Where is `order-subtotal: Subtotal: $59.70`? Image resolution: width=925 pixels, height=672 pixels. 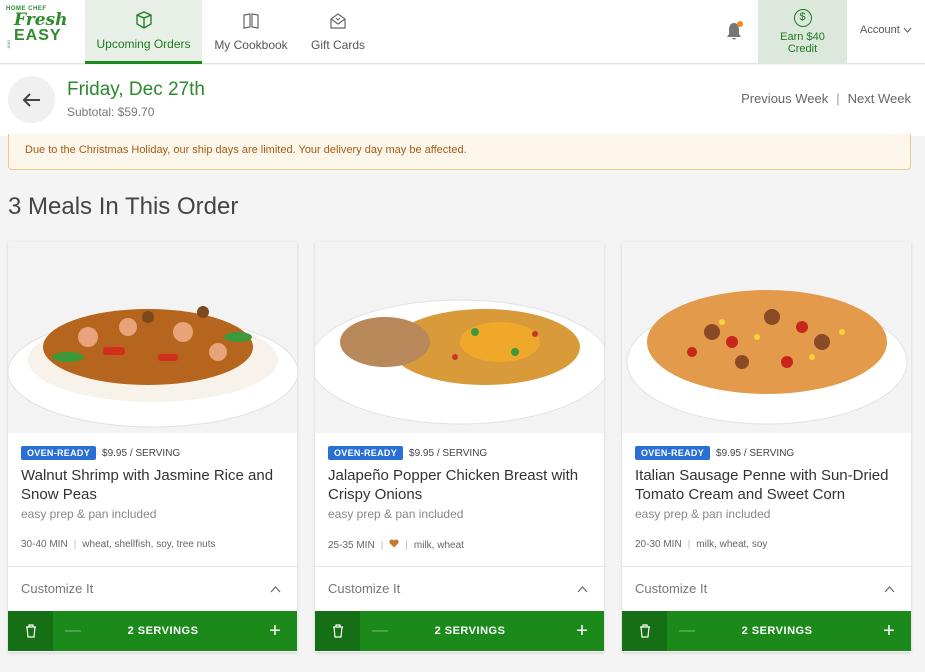 order-subtotal: Subtotal: $59.70 is located at coordinates (111, 112).